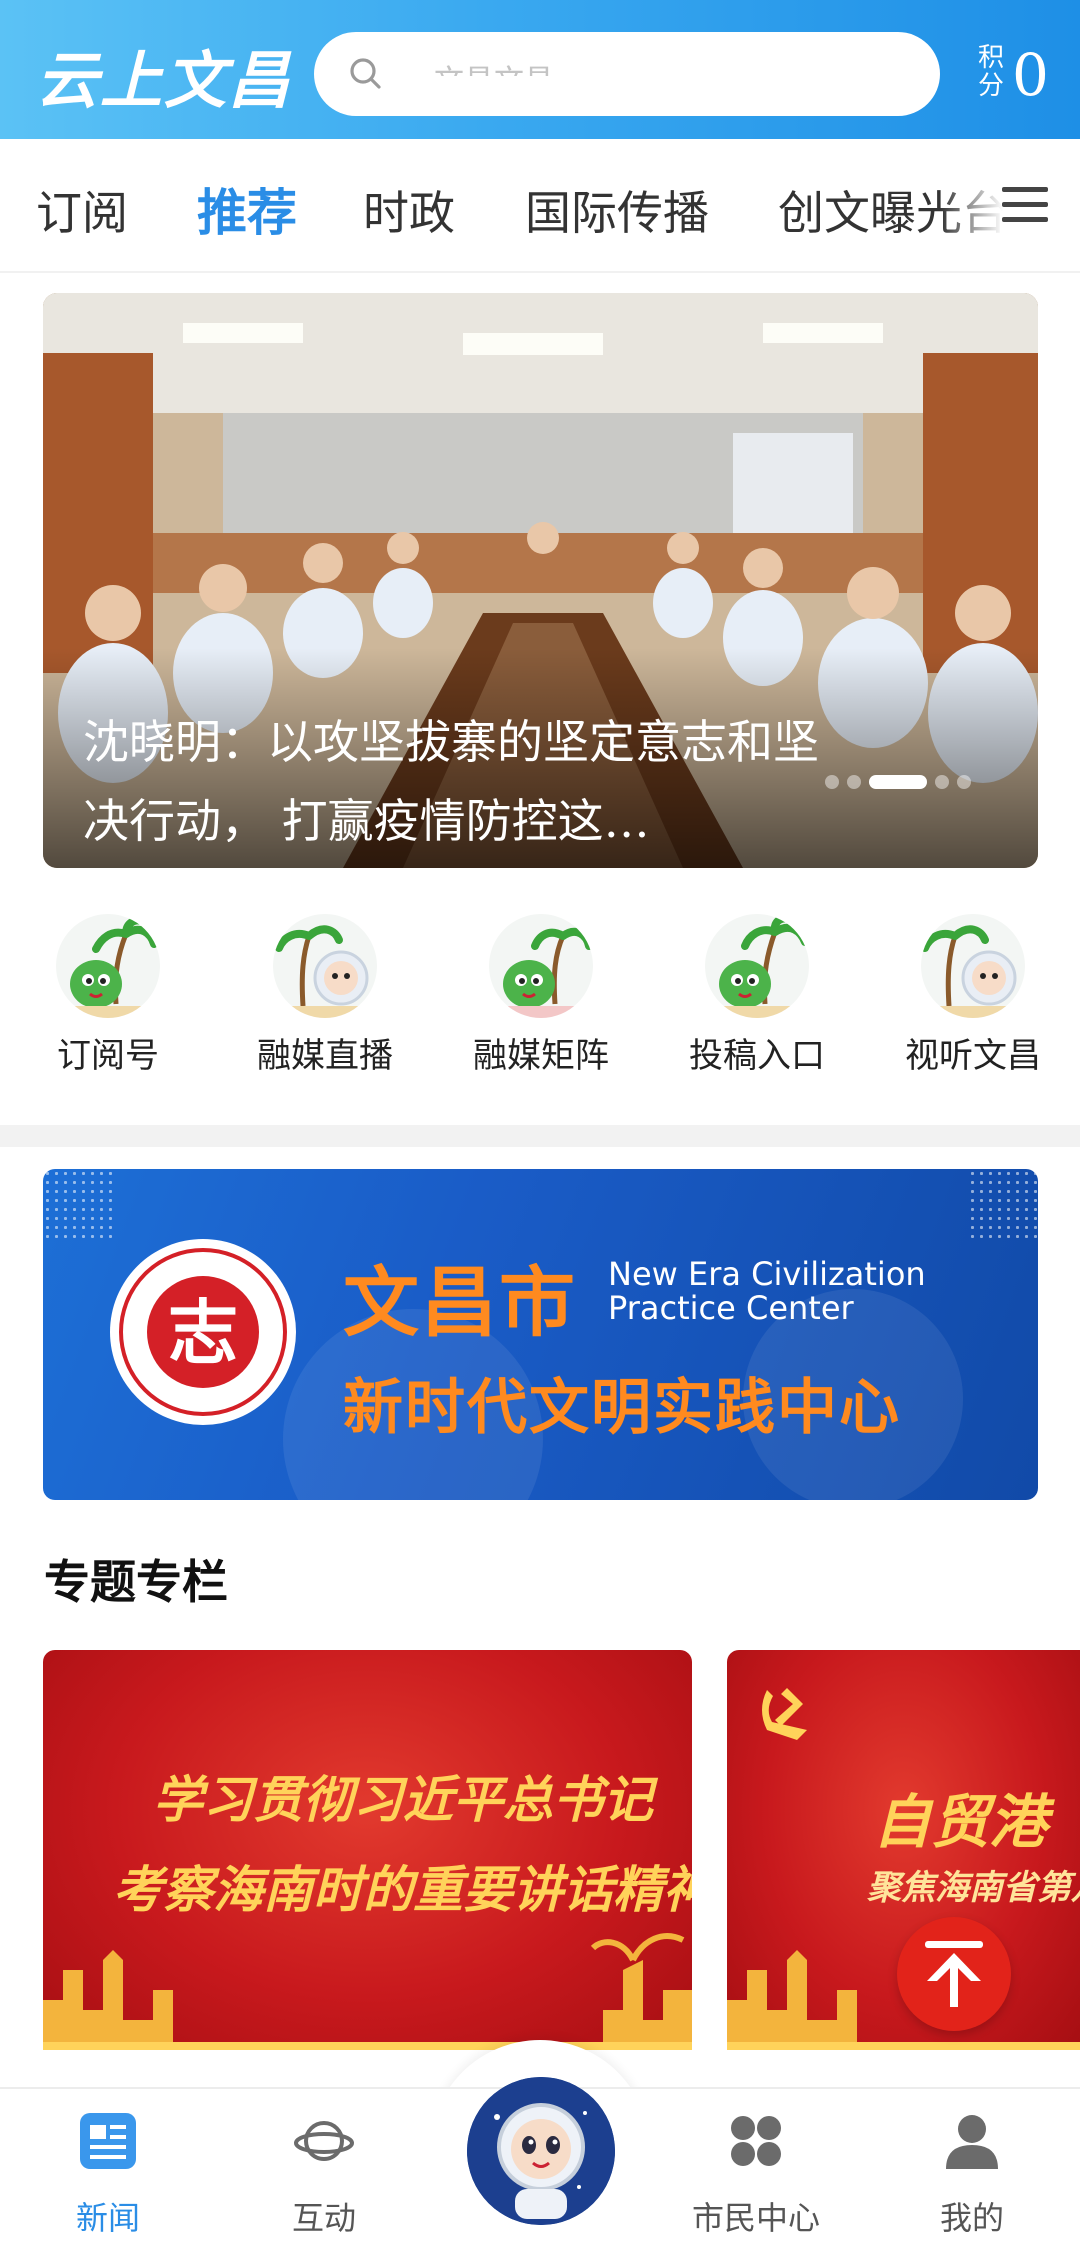 The image size is (1080, 2250). I want to click on quick-link-audiovisual: 视听文昌, so click(973, 1000).